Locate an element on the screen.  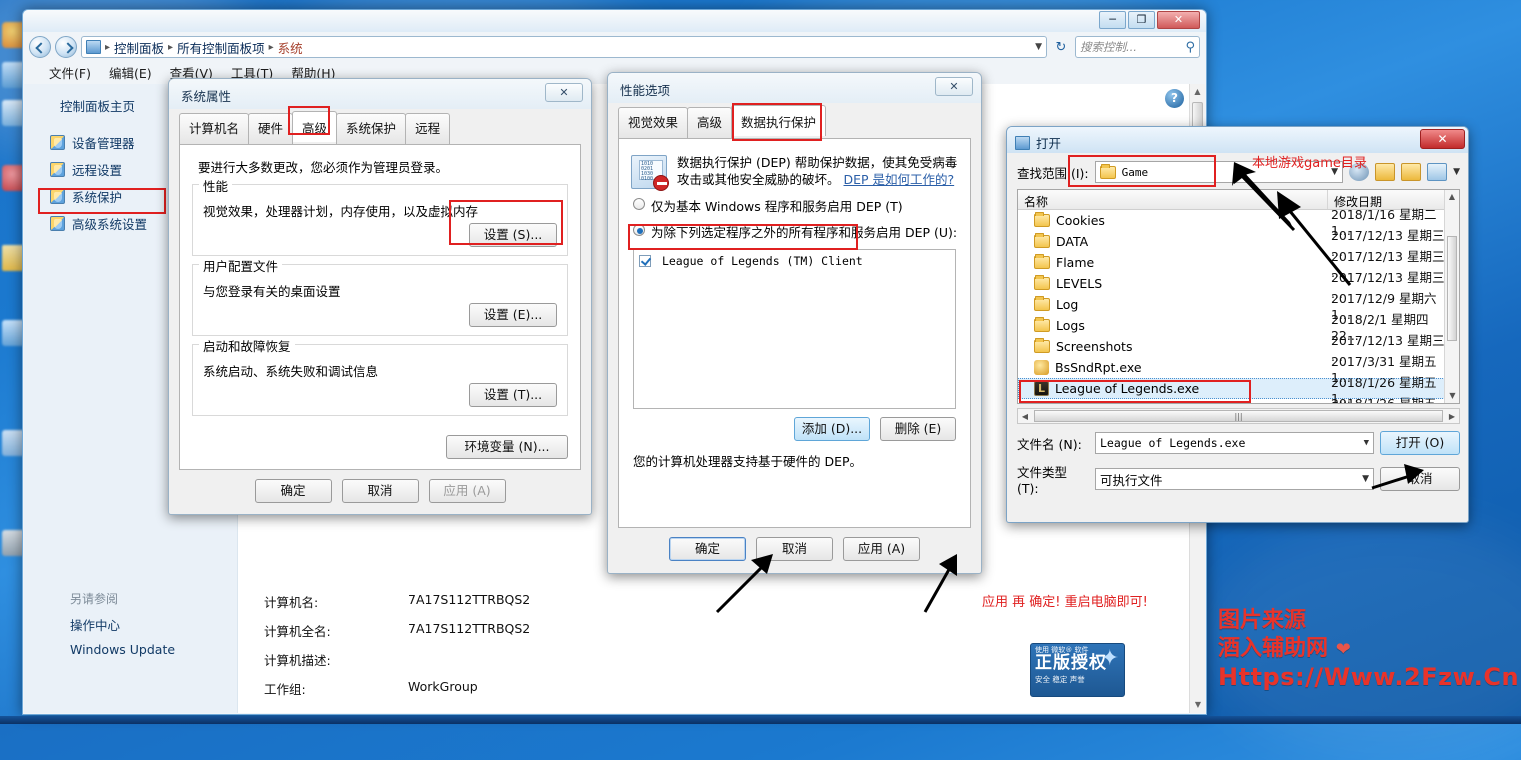
spec-key: 计算机描述: is located at coordinates (297, 660).